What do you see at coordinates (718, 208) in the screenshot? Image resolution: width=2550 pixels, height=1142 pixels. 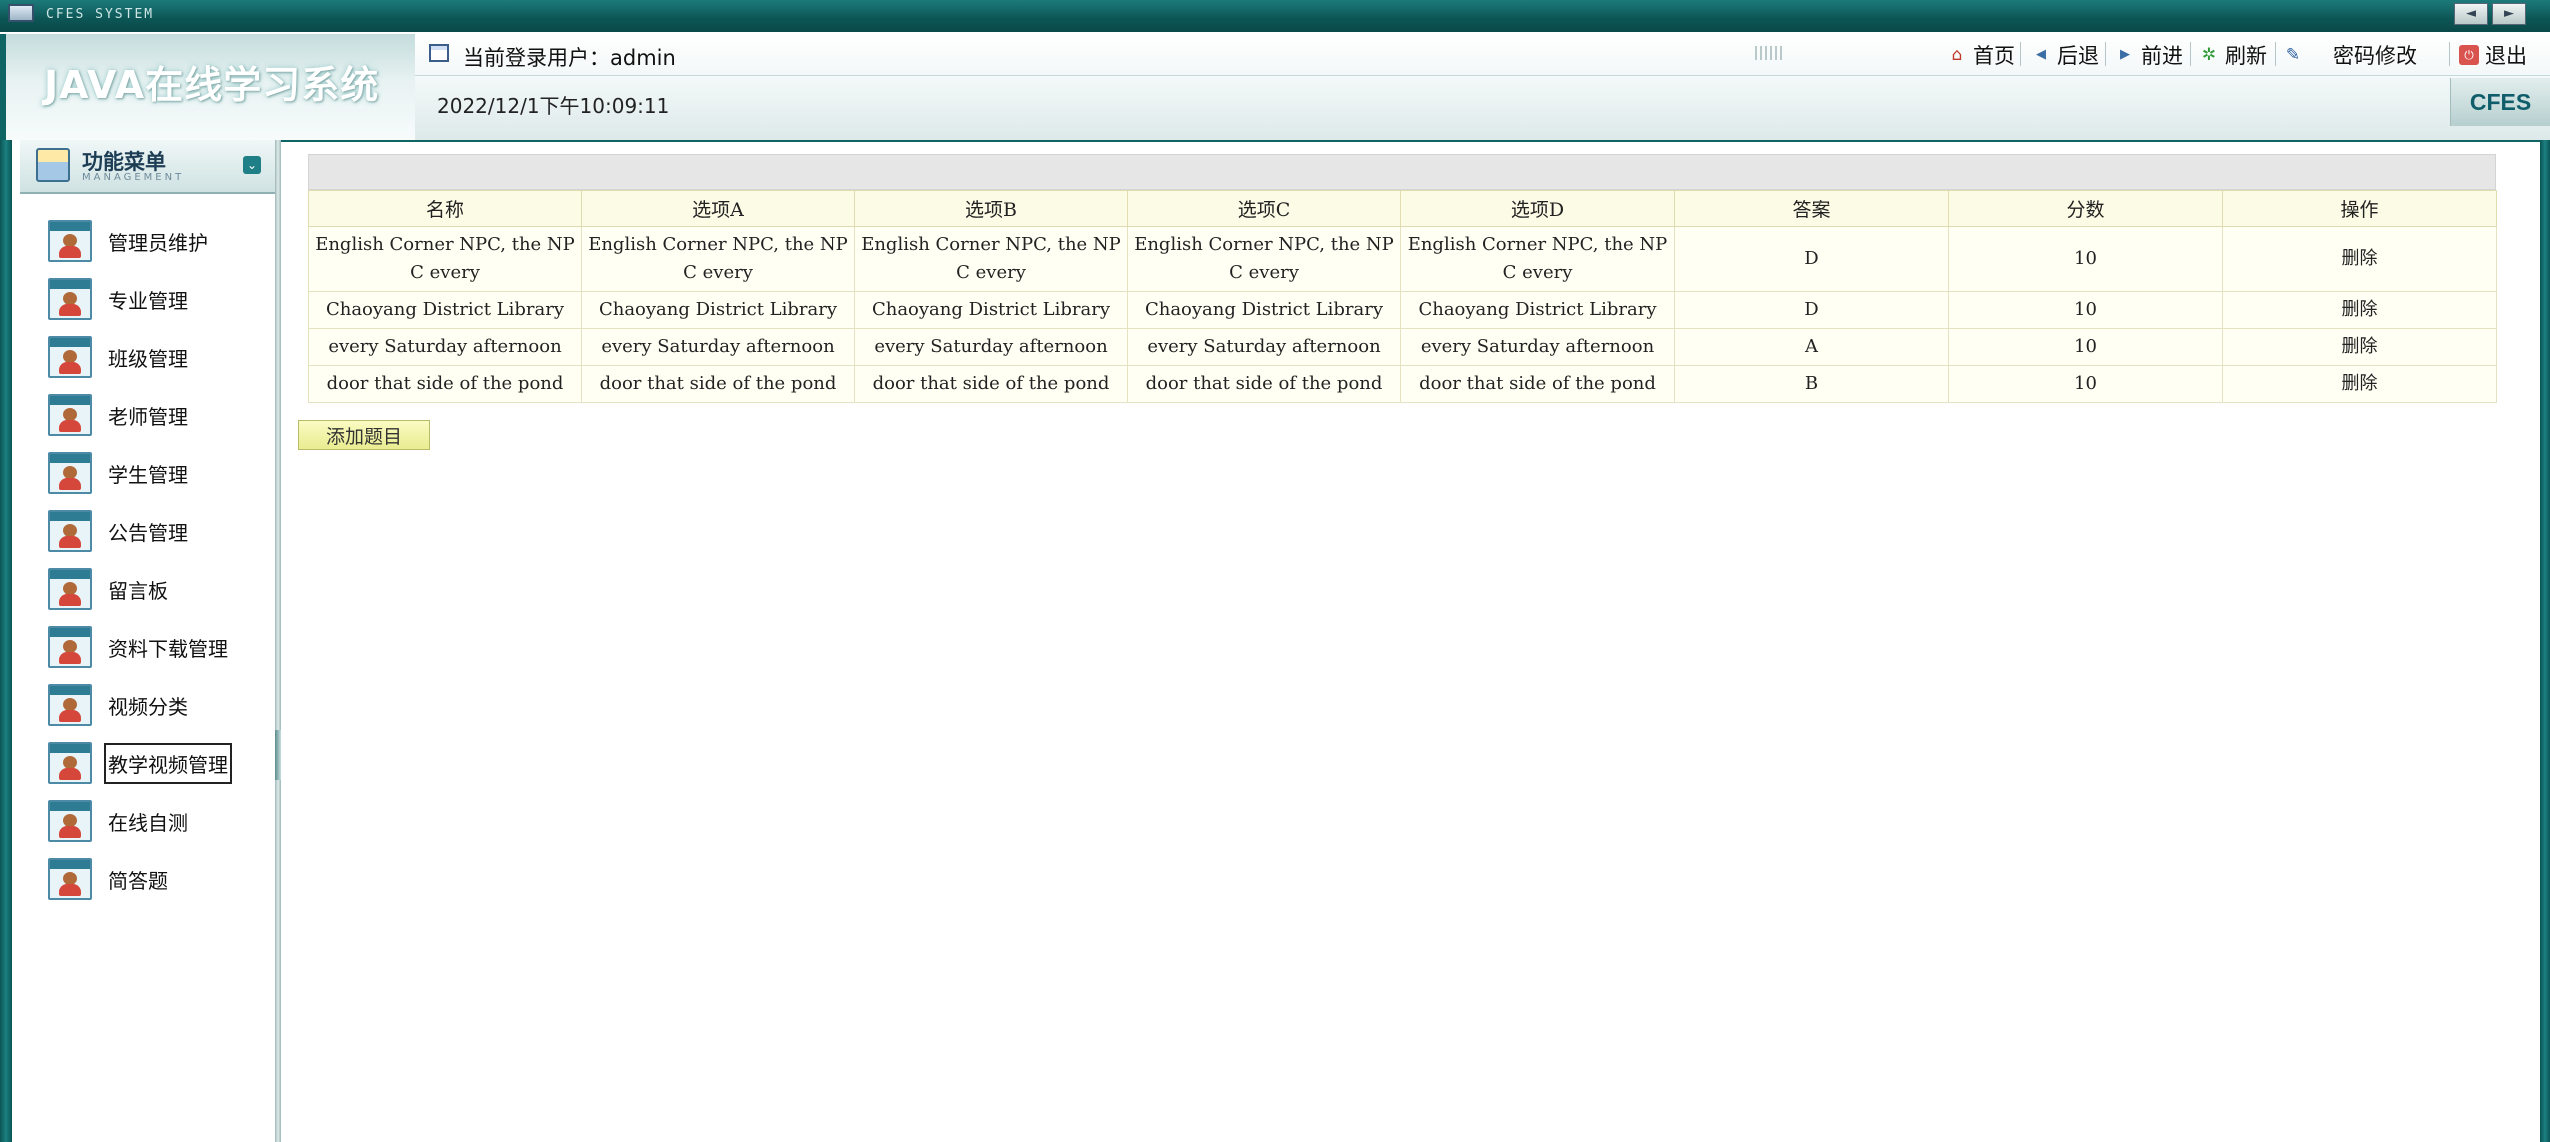 I see `column-header-option-a: 选项A` at bounding box center [718, 208].